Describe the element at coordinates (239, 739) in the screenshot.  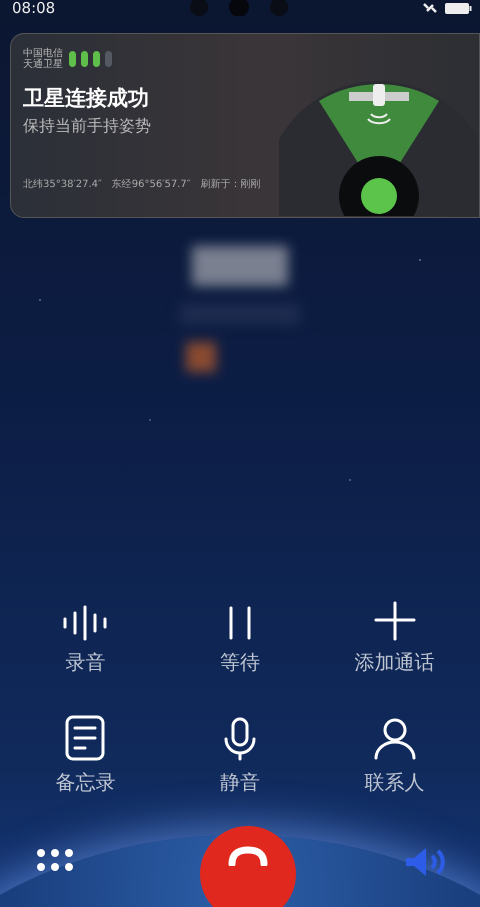
I see `microphone-icon` at that location.